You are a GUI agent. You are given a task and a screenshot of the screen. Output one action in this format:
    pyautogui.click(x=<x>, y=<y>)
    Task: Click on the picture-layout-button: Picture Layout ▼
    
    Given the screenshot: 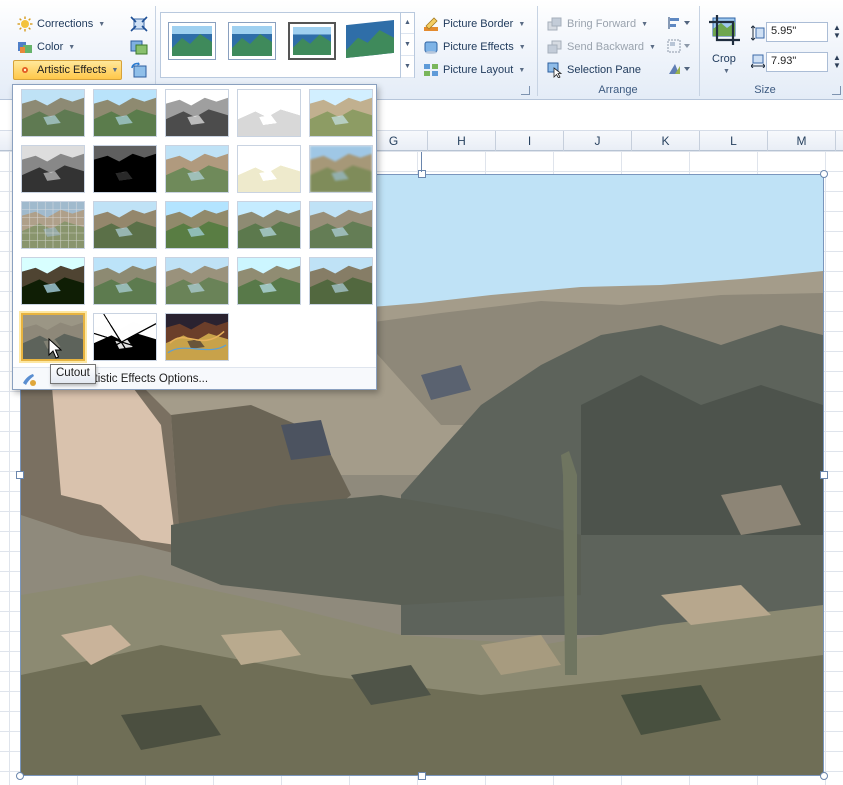 What is the action you would take?
    pyautogui.click(x=474, y=70)
    